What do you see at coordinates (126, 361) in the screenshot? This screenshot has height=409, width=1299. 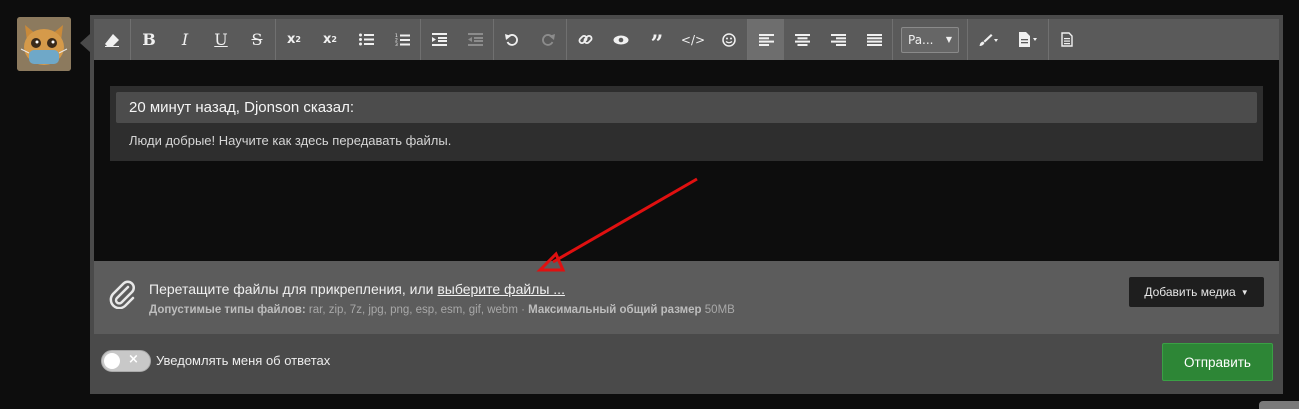 I see `notify-toggle: ×` at bounding box center [126, 361].